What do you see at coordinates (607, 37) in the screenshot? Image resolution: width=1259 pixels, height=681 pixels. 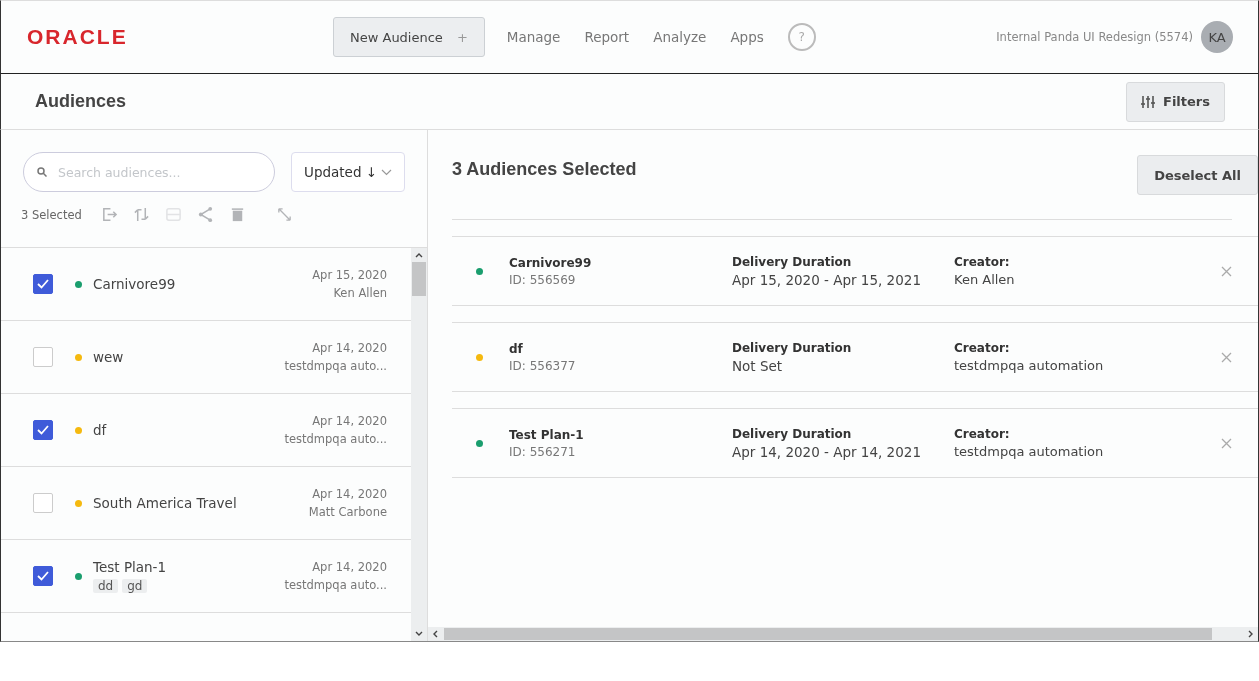 I see `nav-link: Report` at bounding box center [607, 37].